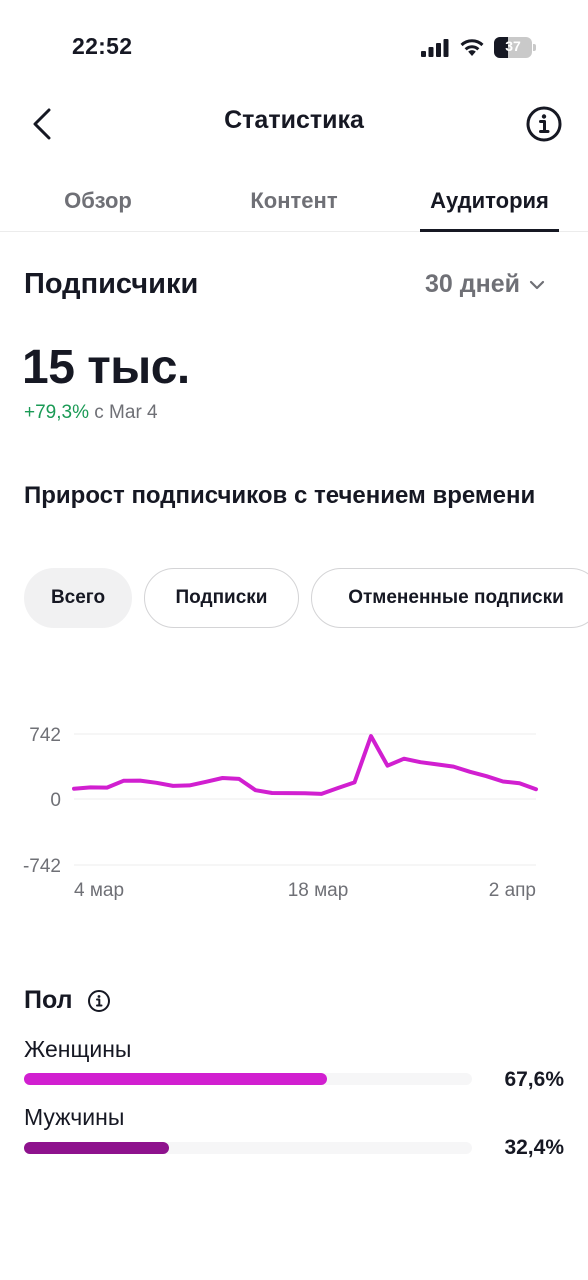 The height and width of the screenshot is (1280, 588). What do you see at coordinates (98, 201) in the screenshot?
I see `tab-overview: Обзор` at bounding box center [98, 201].